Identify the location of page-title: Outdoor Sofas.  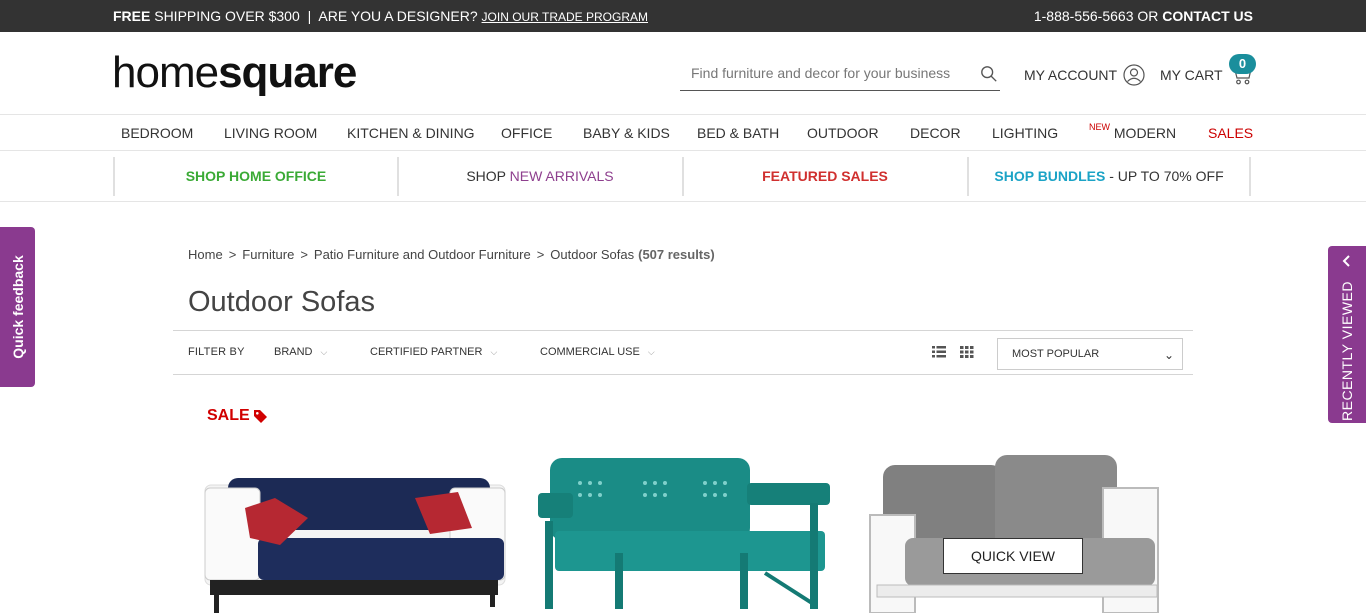
(281, 302).